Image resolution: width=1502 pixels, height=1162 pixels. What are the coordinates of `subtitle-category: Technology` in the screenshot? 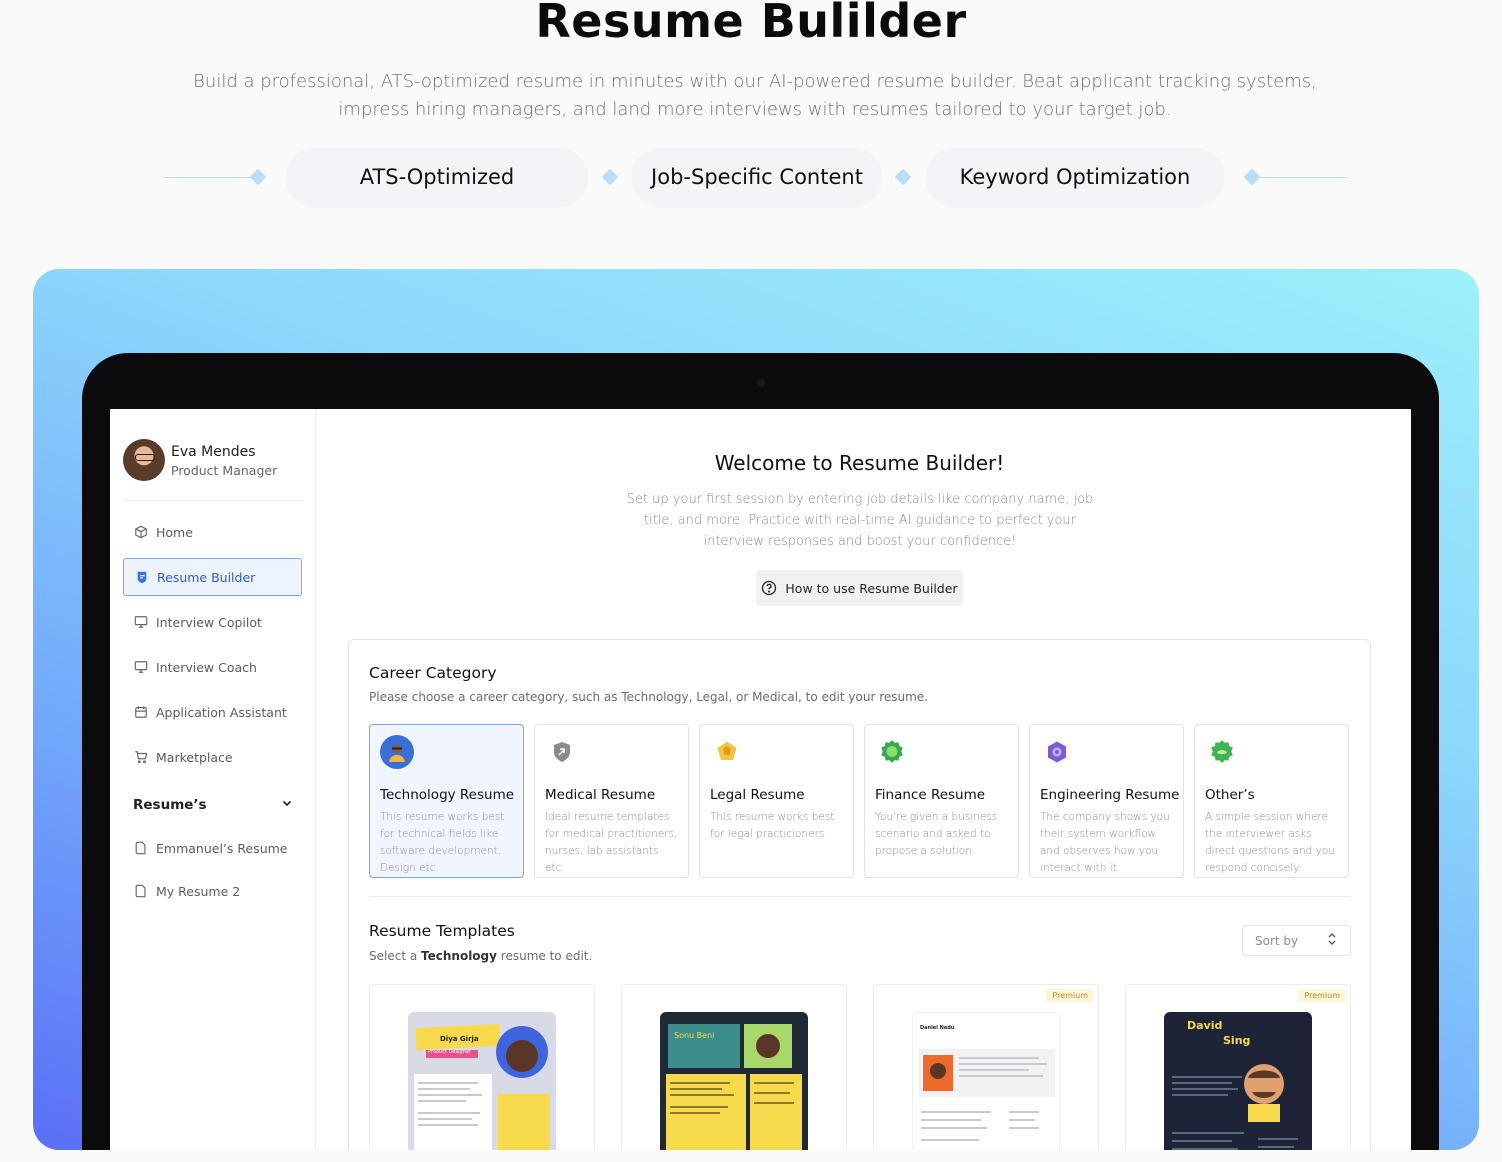 It's located at (459, 956).